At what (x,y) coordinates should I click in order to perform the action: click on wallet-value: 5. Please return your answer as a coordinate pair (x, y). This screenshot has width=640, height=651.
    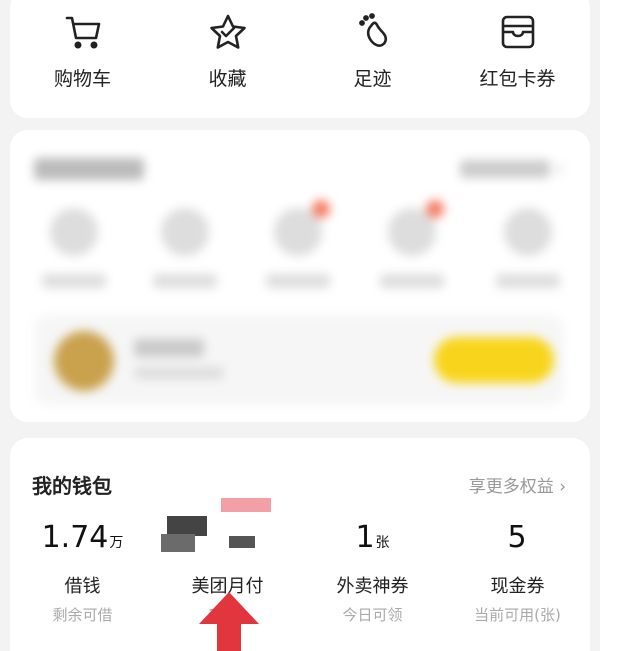
    Looking at the image, I should click on (517, 537).